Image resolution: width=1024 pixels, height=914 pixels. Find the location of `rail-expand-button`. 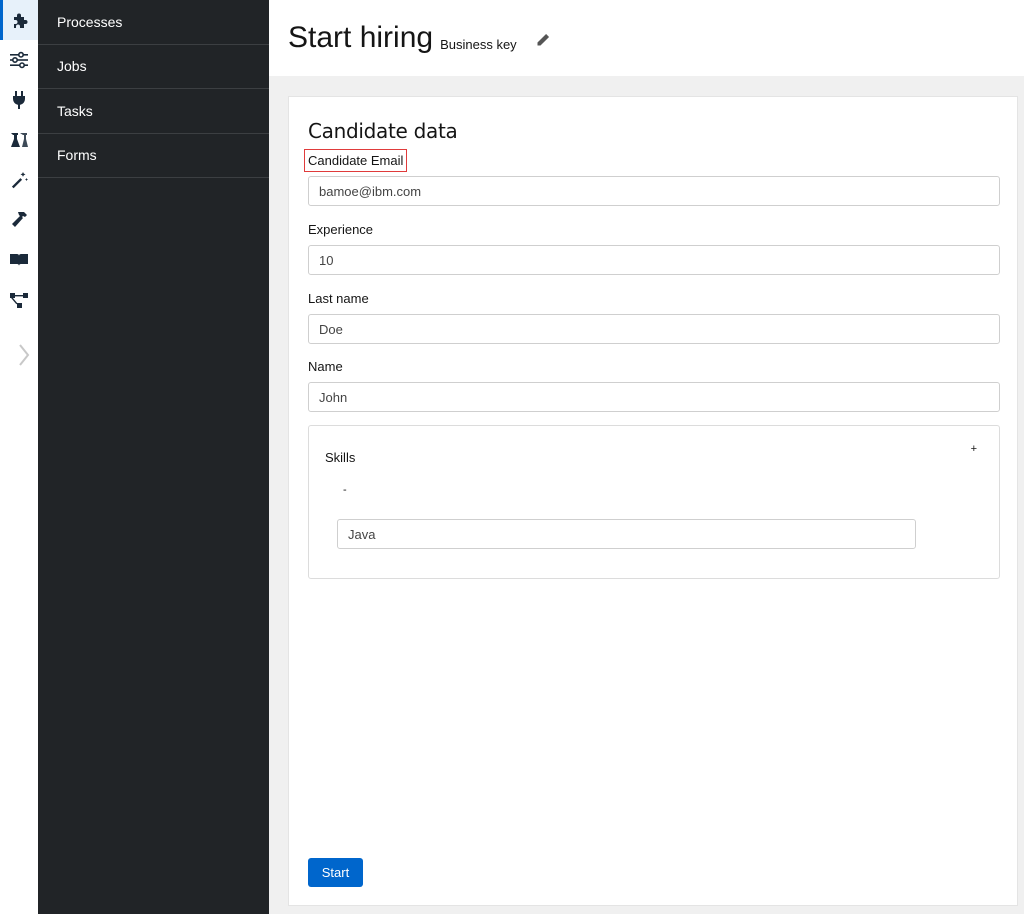

rail-expand-button is located at coordinates (24, 355).